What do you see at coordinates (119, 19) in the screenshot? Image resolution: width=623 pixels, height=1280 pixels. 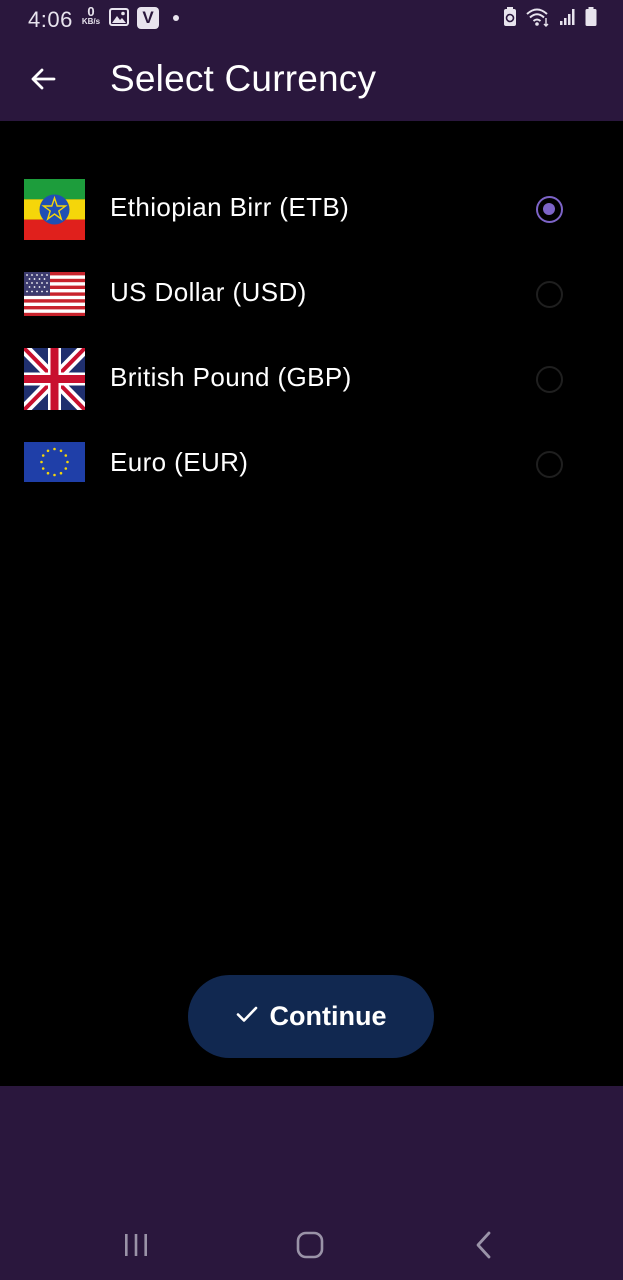 I see `gallery-notification-icon` at bounding box center [119, 19].